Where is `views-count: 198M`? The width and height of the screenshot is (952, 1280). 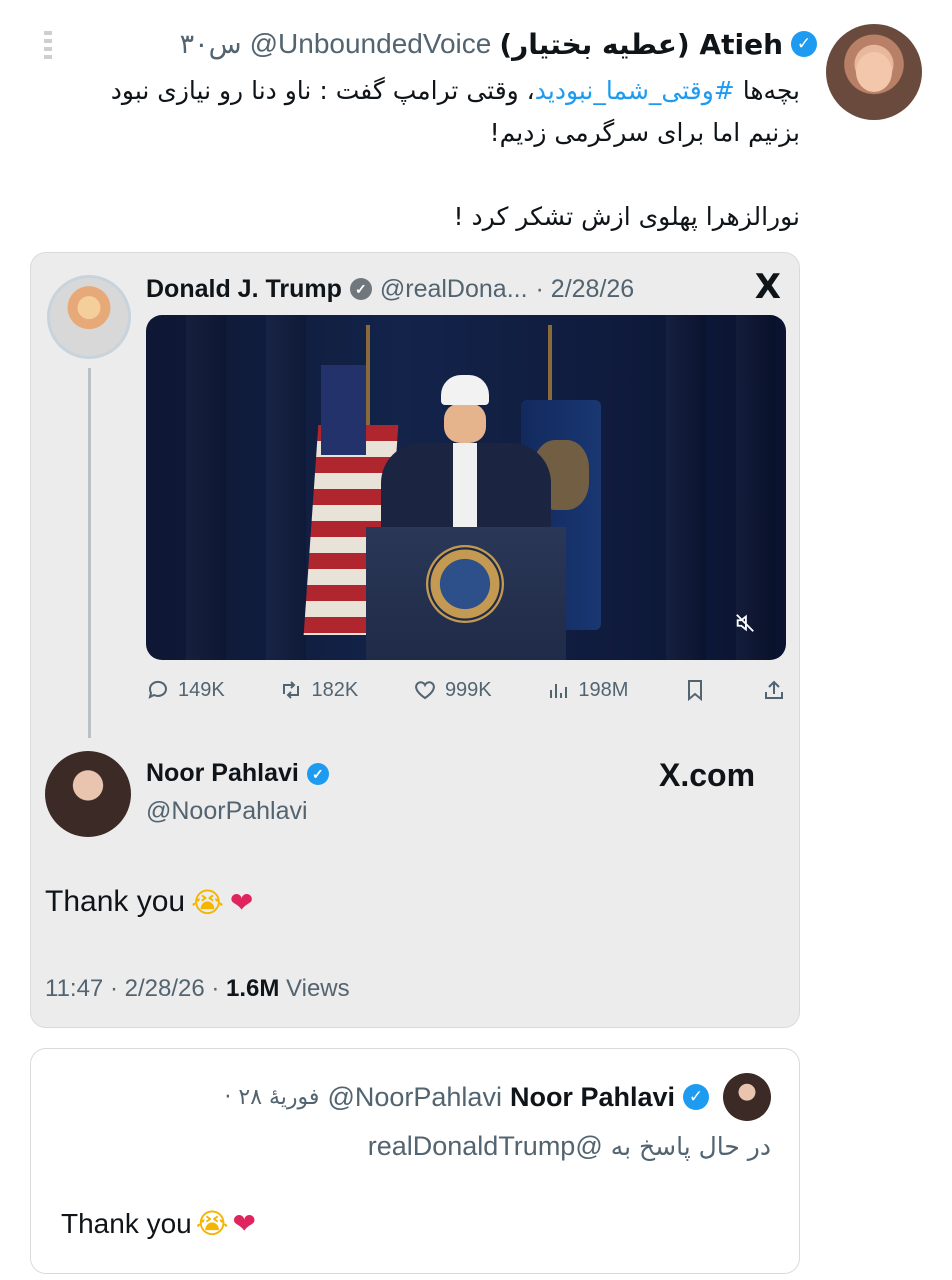 views-count: 198M is located at coordinates (603, 689).